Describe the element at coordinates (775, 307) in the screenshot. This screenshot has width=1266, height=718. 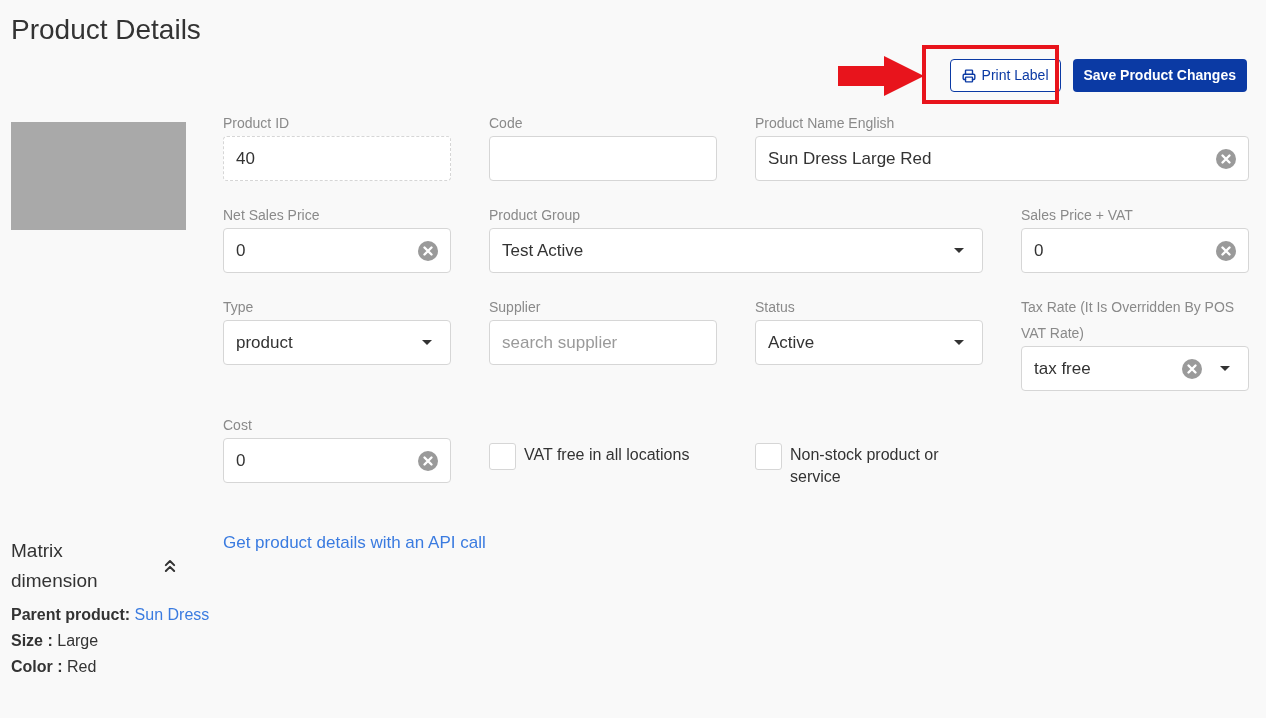
I see `field-label: Status` at that location.